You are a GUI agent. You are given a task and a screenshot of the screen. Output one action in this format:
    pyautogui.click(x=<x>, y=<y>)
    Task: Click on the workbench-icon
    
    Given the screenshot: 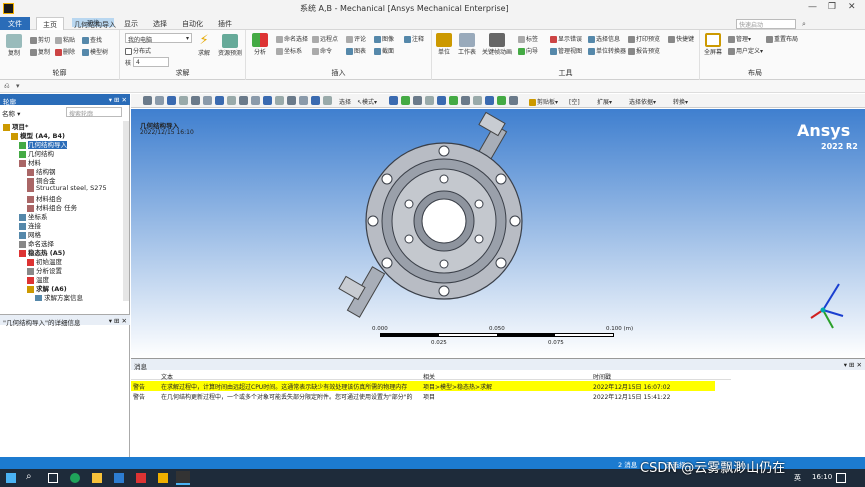 What is the action you would take?
    pyautogui.click(x=163, y=478)
    